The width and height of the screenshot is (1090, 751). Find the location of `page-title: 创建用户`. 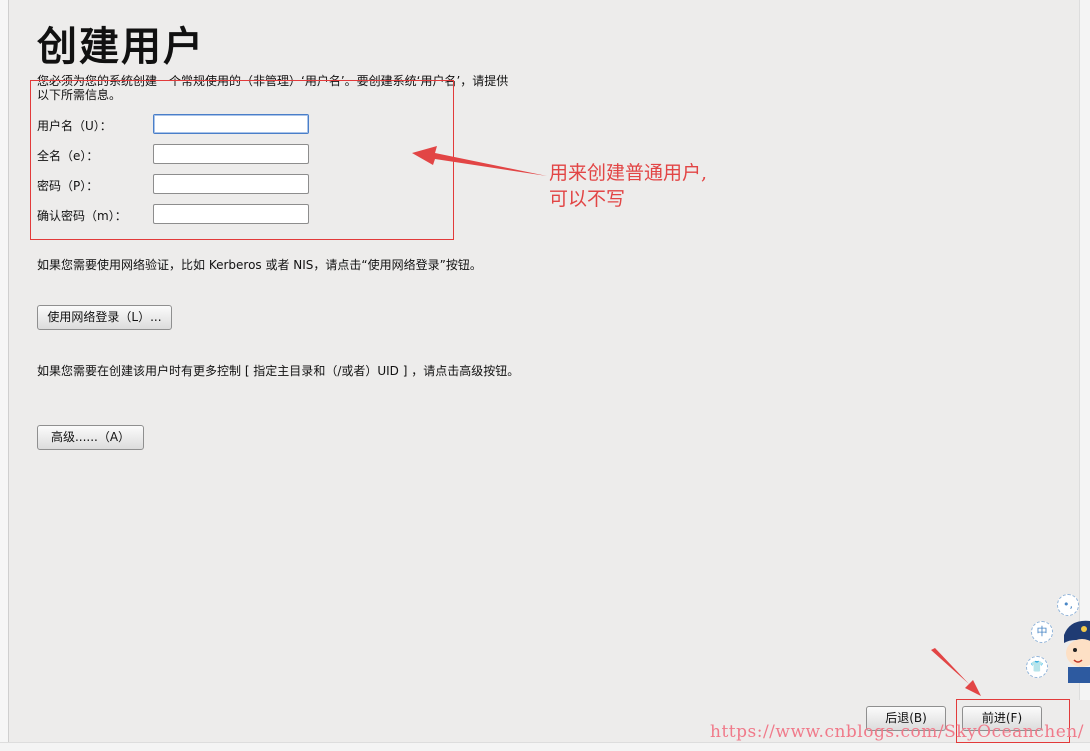

page-title: 创建用户 is located at coordinates (121, 47).